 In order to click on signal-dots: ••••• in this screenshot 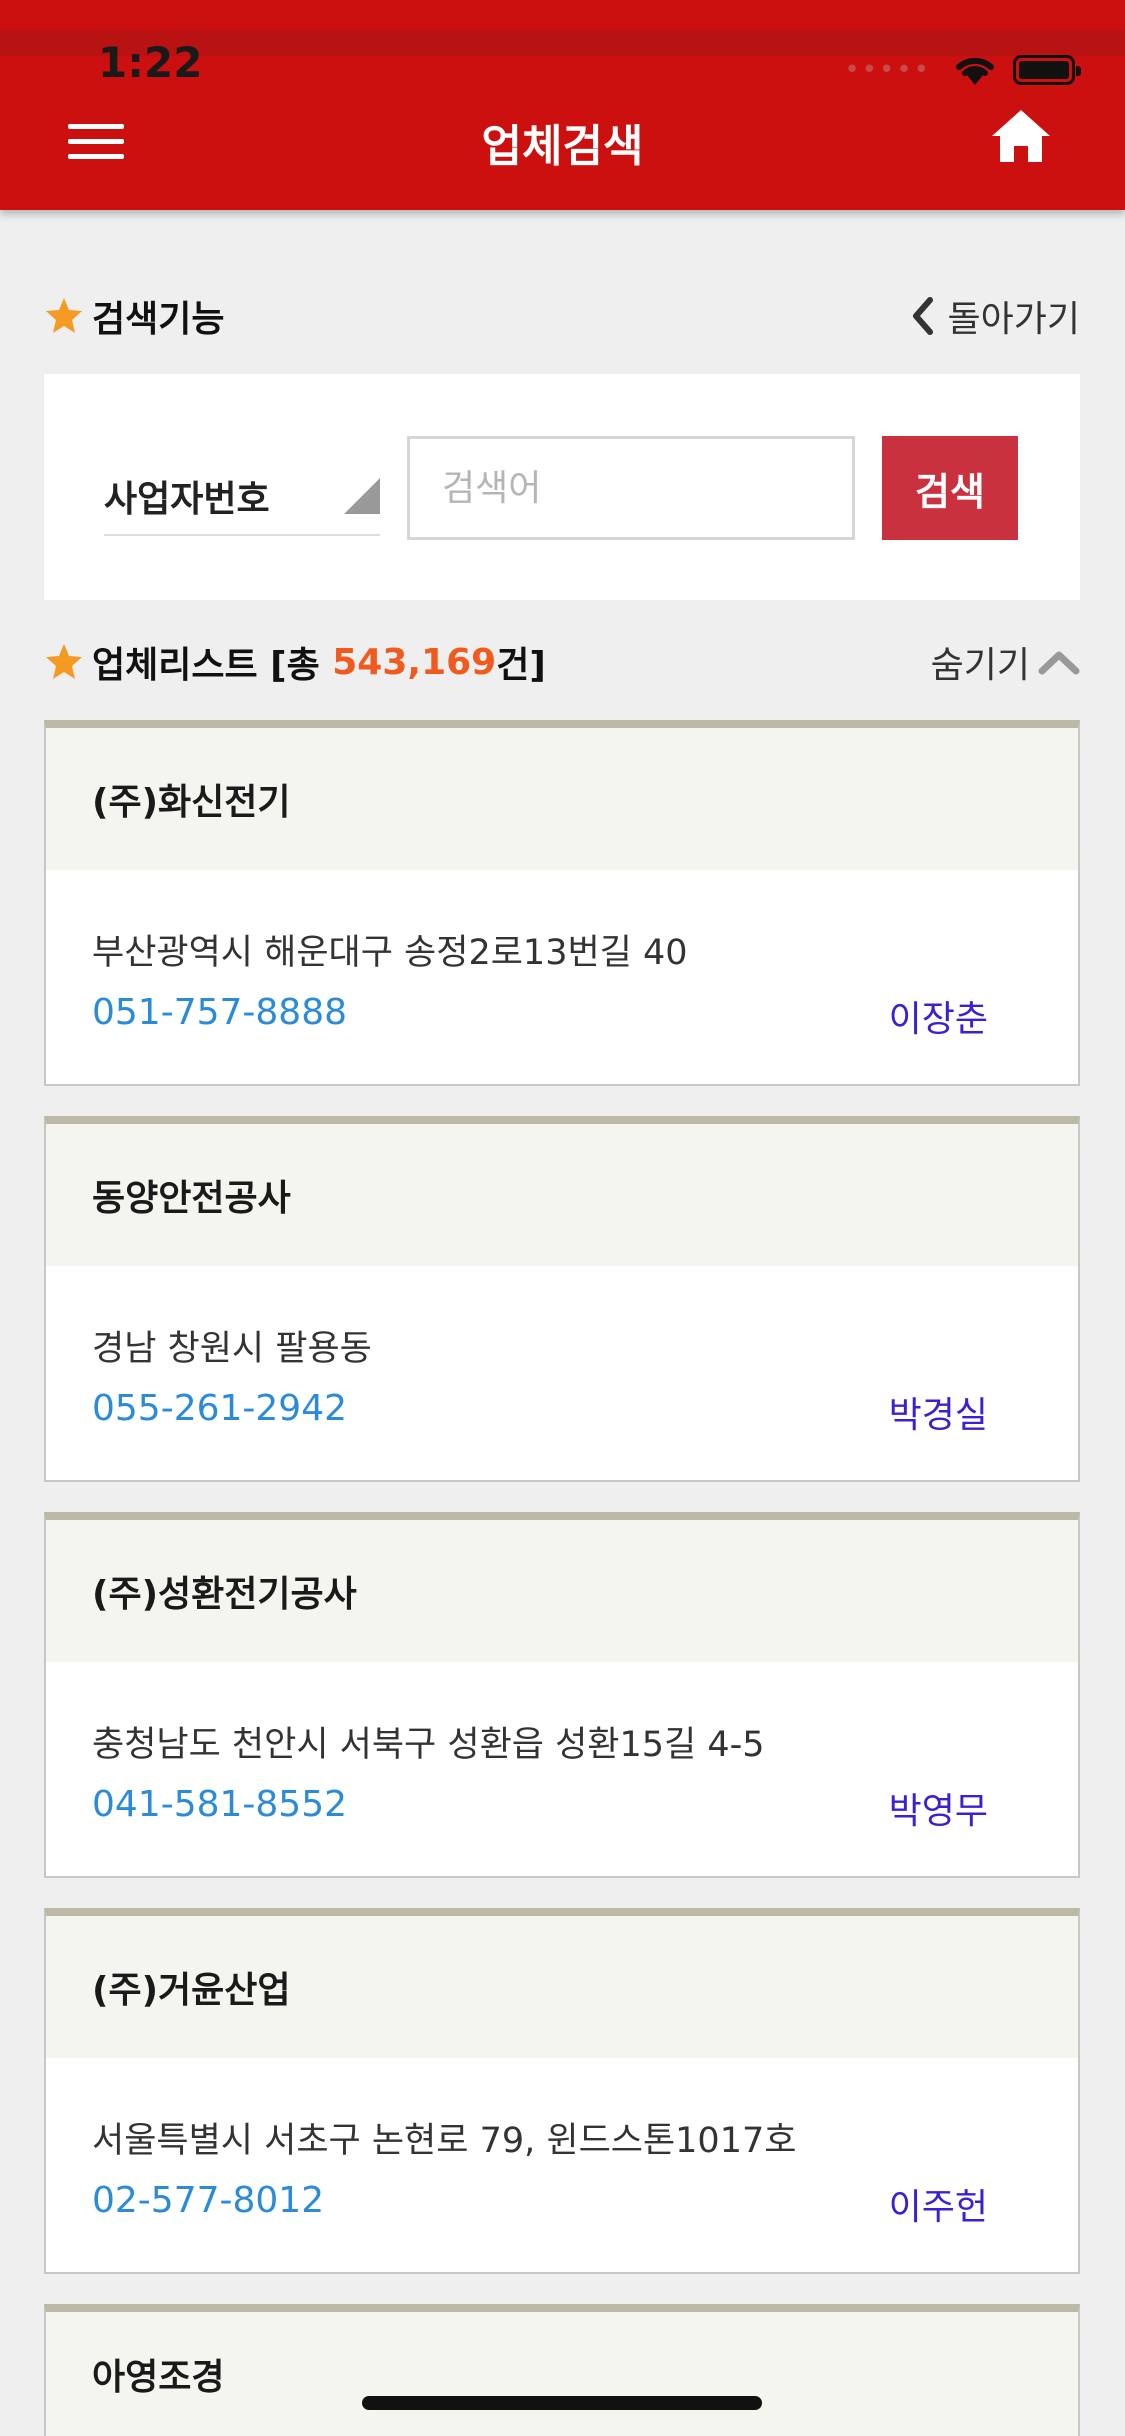, I will do `click(887, 70)`.